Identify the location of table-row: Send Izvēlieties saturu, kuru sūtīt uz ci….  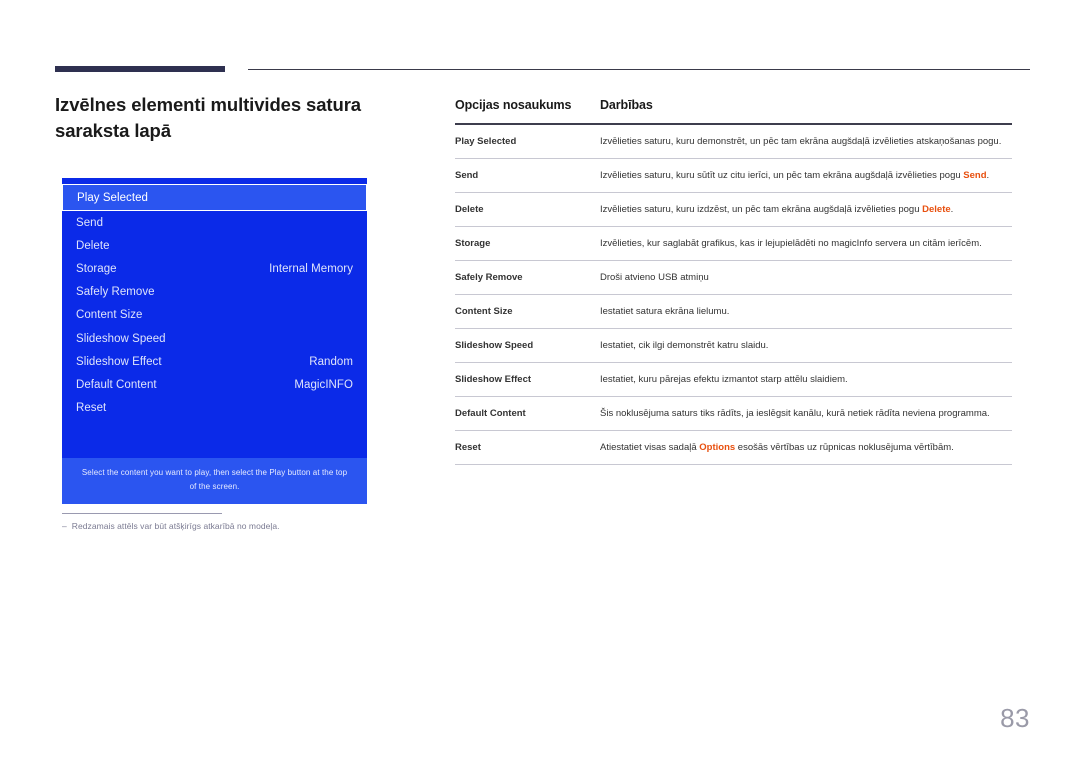
(733, 176).